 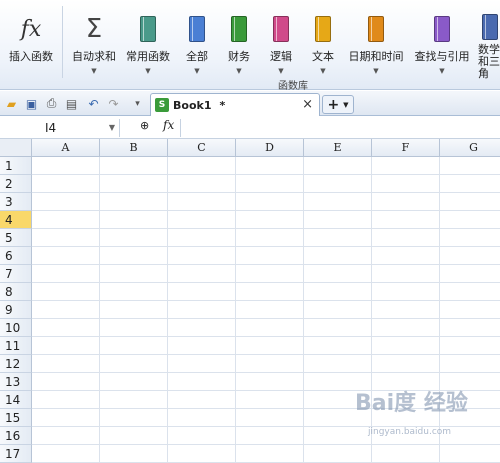 What do you see at coordinates (16, 346) in the screenshot?
I see `row-header: 11` at bounding box center [16, 346].